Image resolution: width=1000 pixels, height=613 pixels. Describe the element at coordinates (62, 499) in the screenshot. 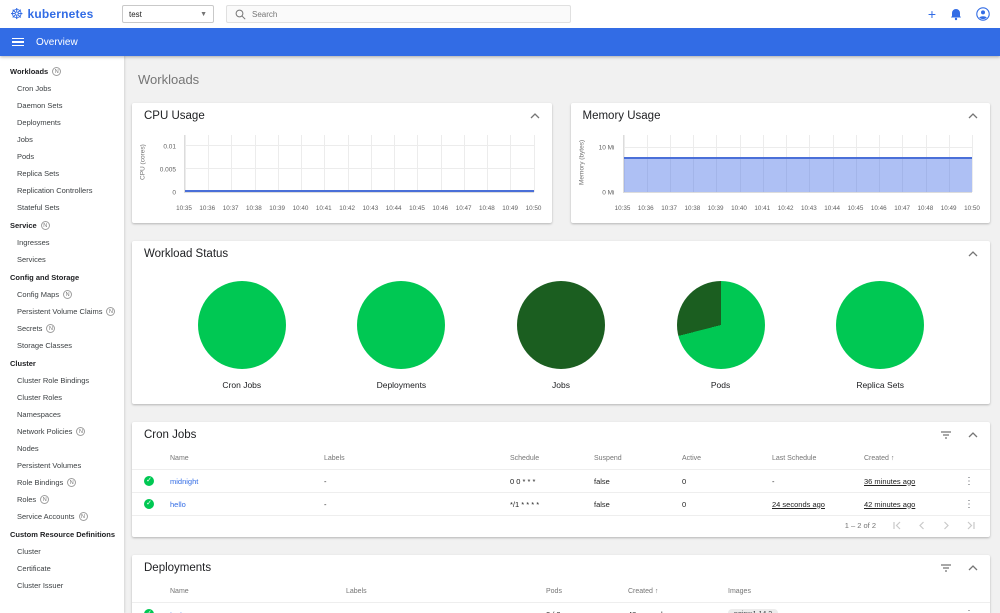

I see `sidebar-item-roles: Roles N` at that location.